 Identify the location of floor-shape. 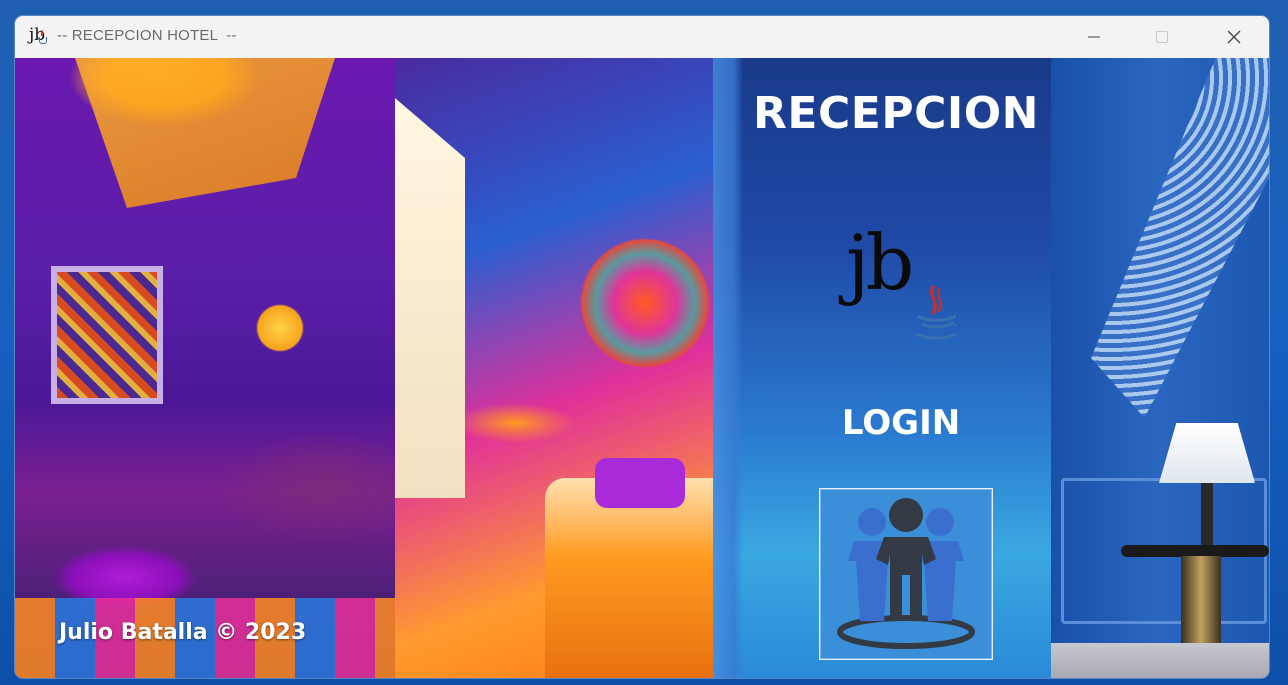
(1160, 660).